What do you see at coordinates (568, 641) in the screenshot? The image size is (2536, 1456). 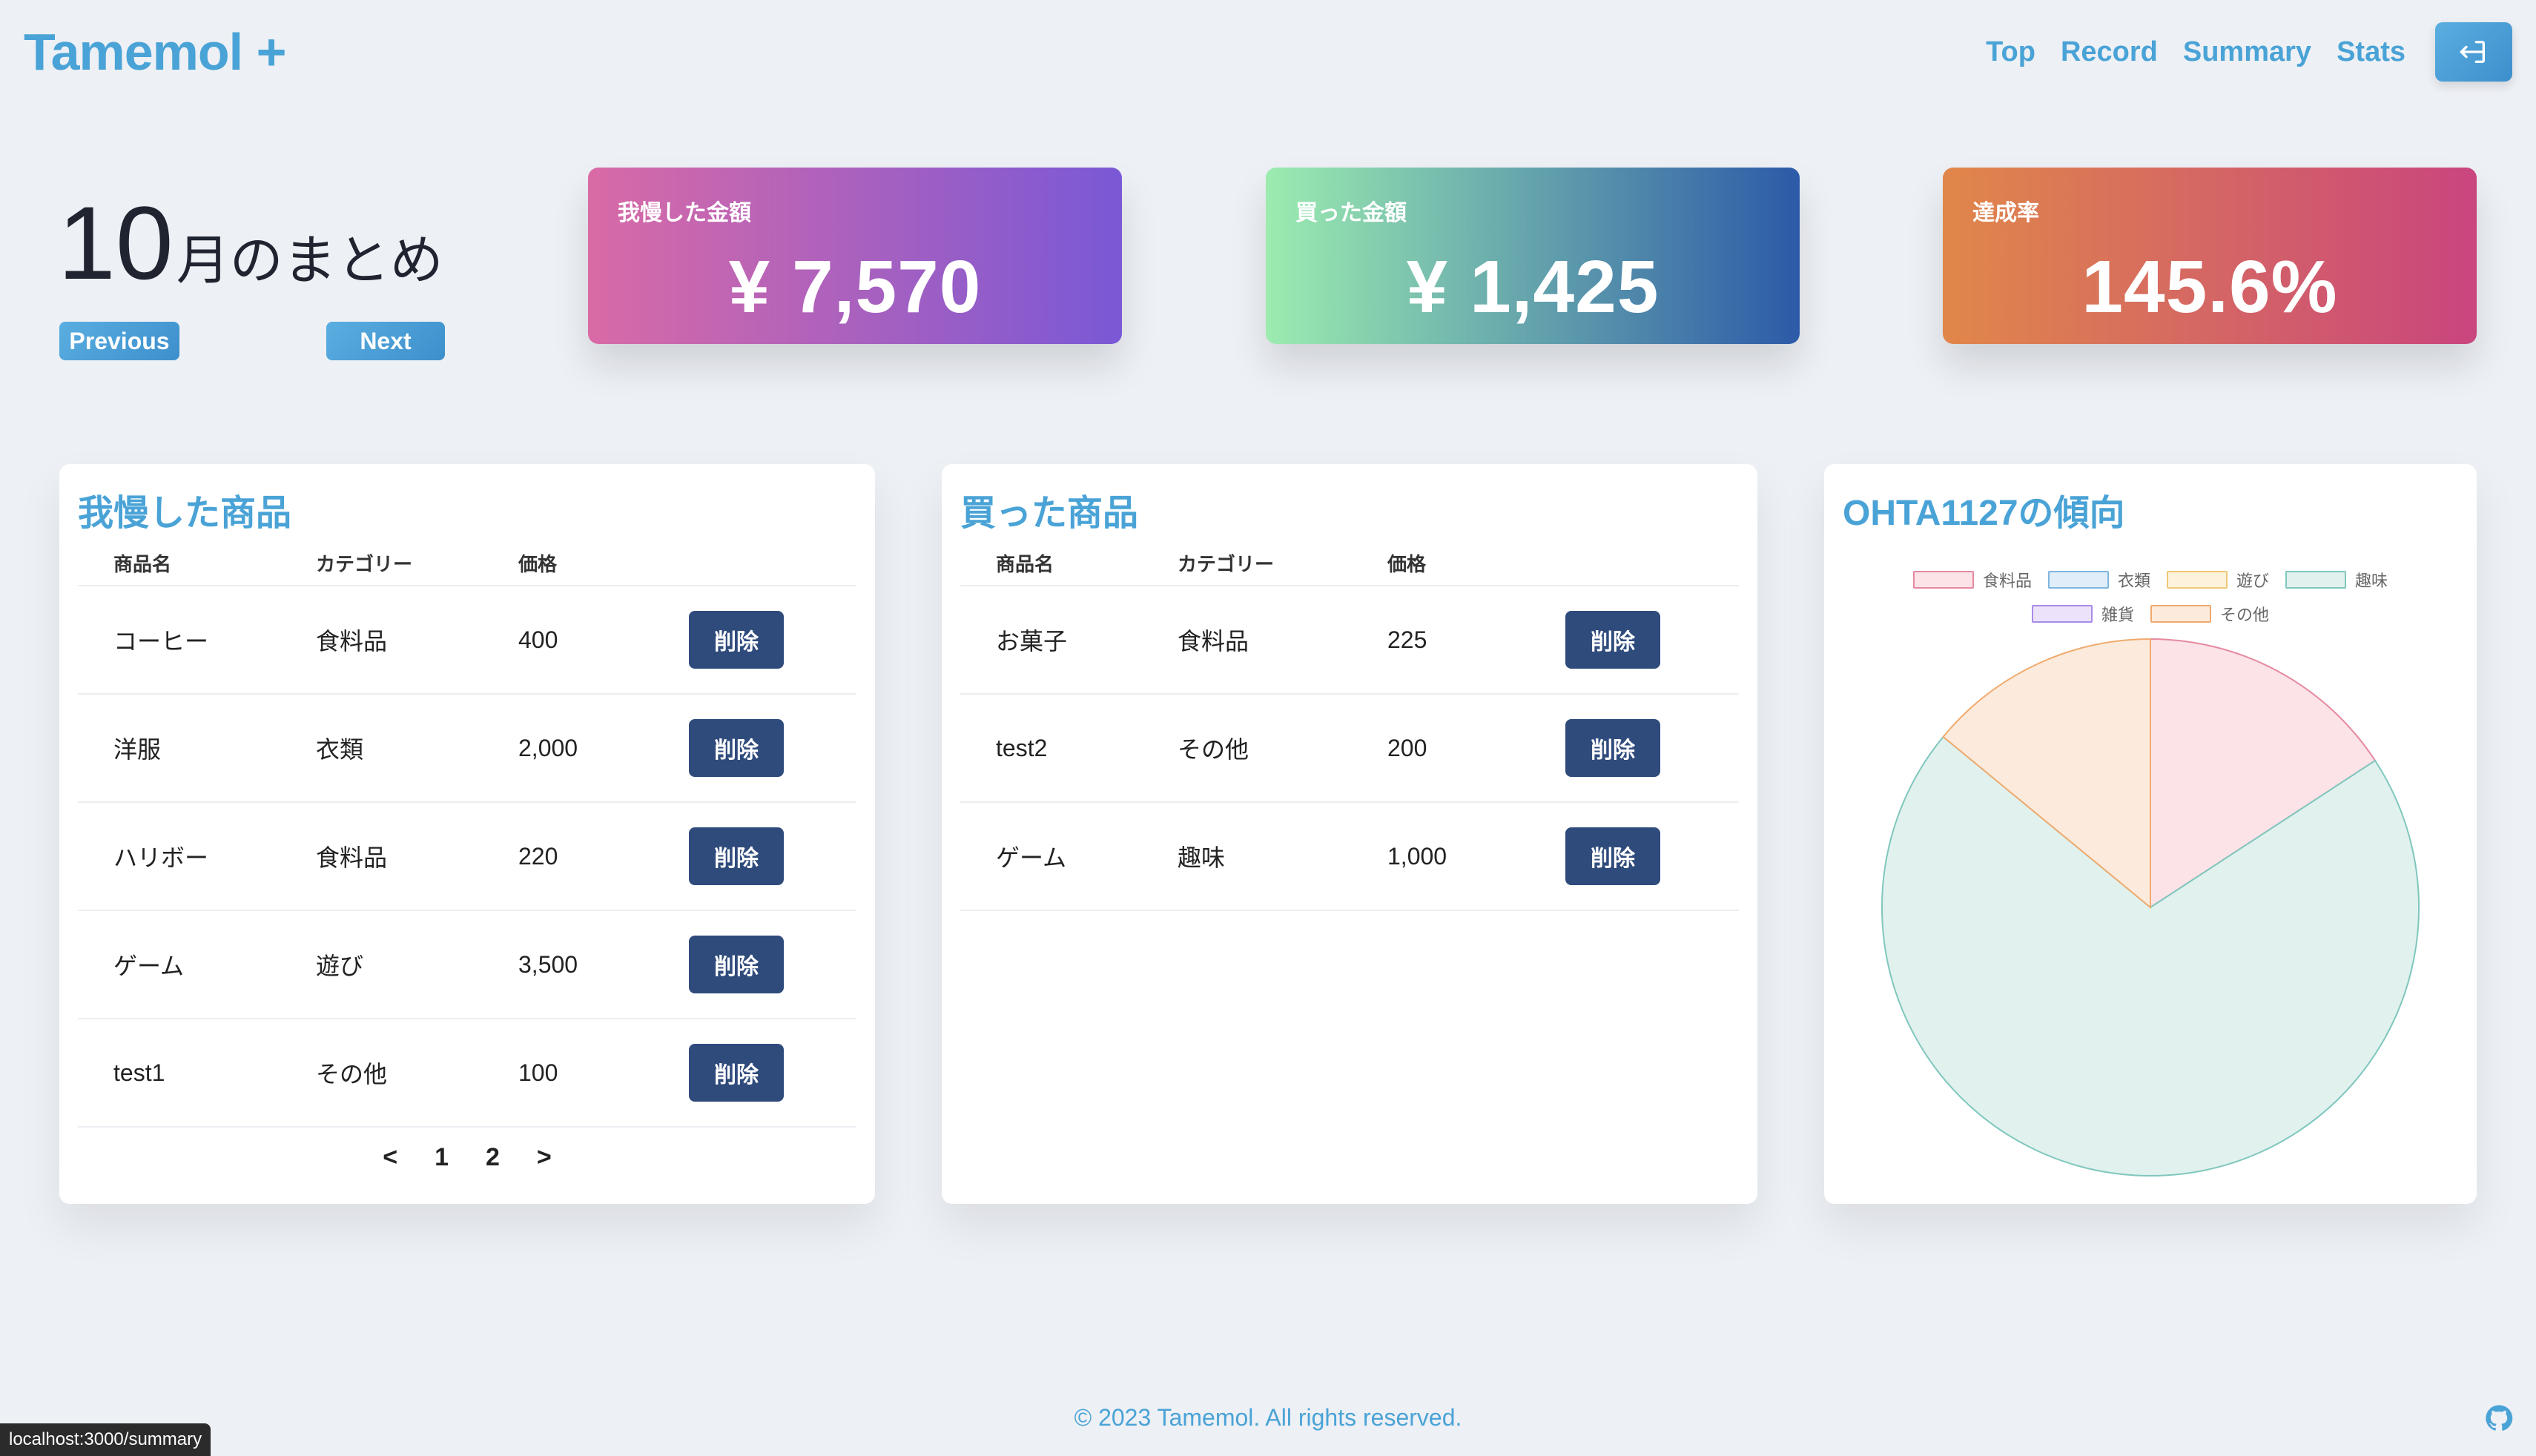 I see `item-price: 400` at bounding box center [568, 641].